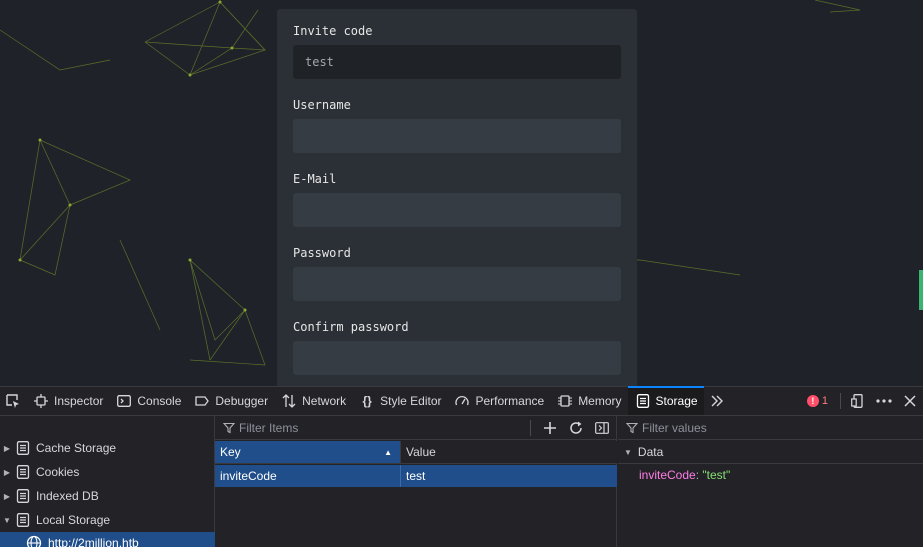 This screenshot has height=547, width=923. Describe the element at coordinates (107, 496) in the screenshot. I see `tree-item-indexed-db: ▶ Indexed DB` at that location.